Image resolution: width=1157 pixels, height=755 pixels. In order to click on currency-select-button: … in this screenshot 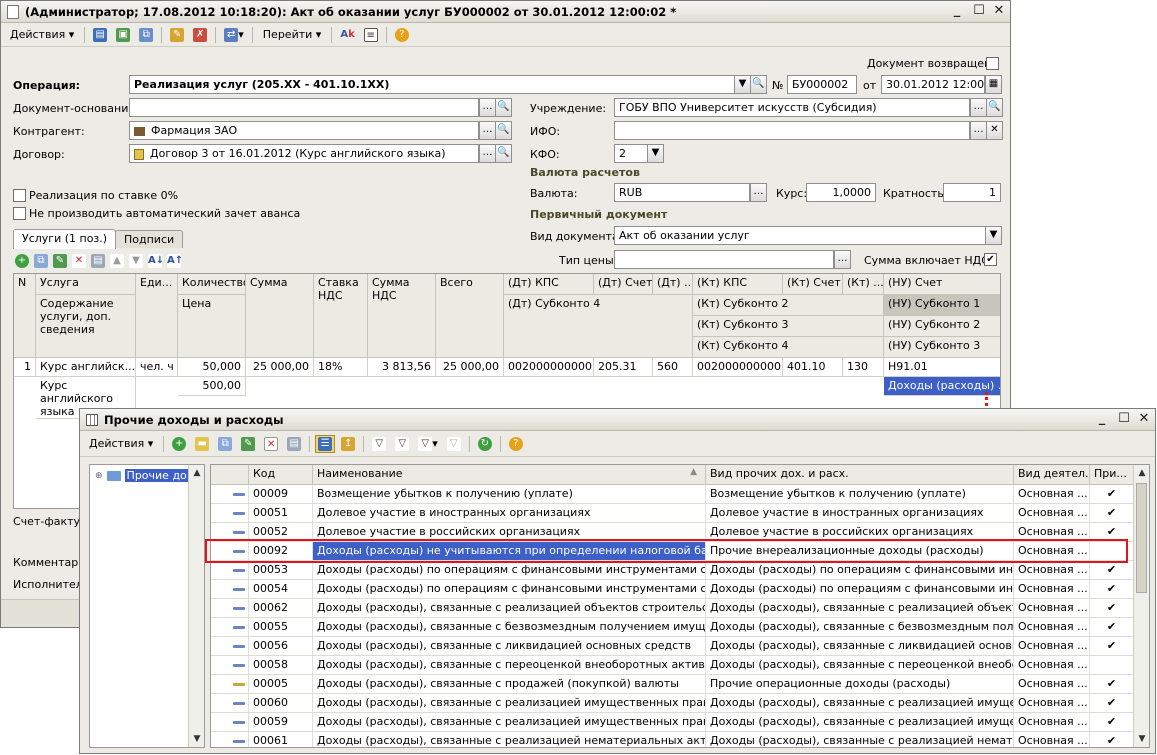, I will do `click(758, 192)`.